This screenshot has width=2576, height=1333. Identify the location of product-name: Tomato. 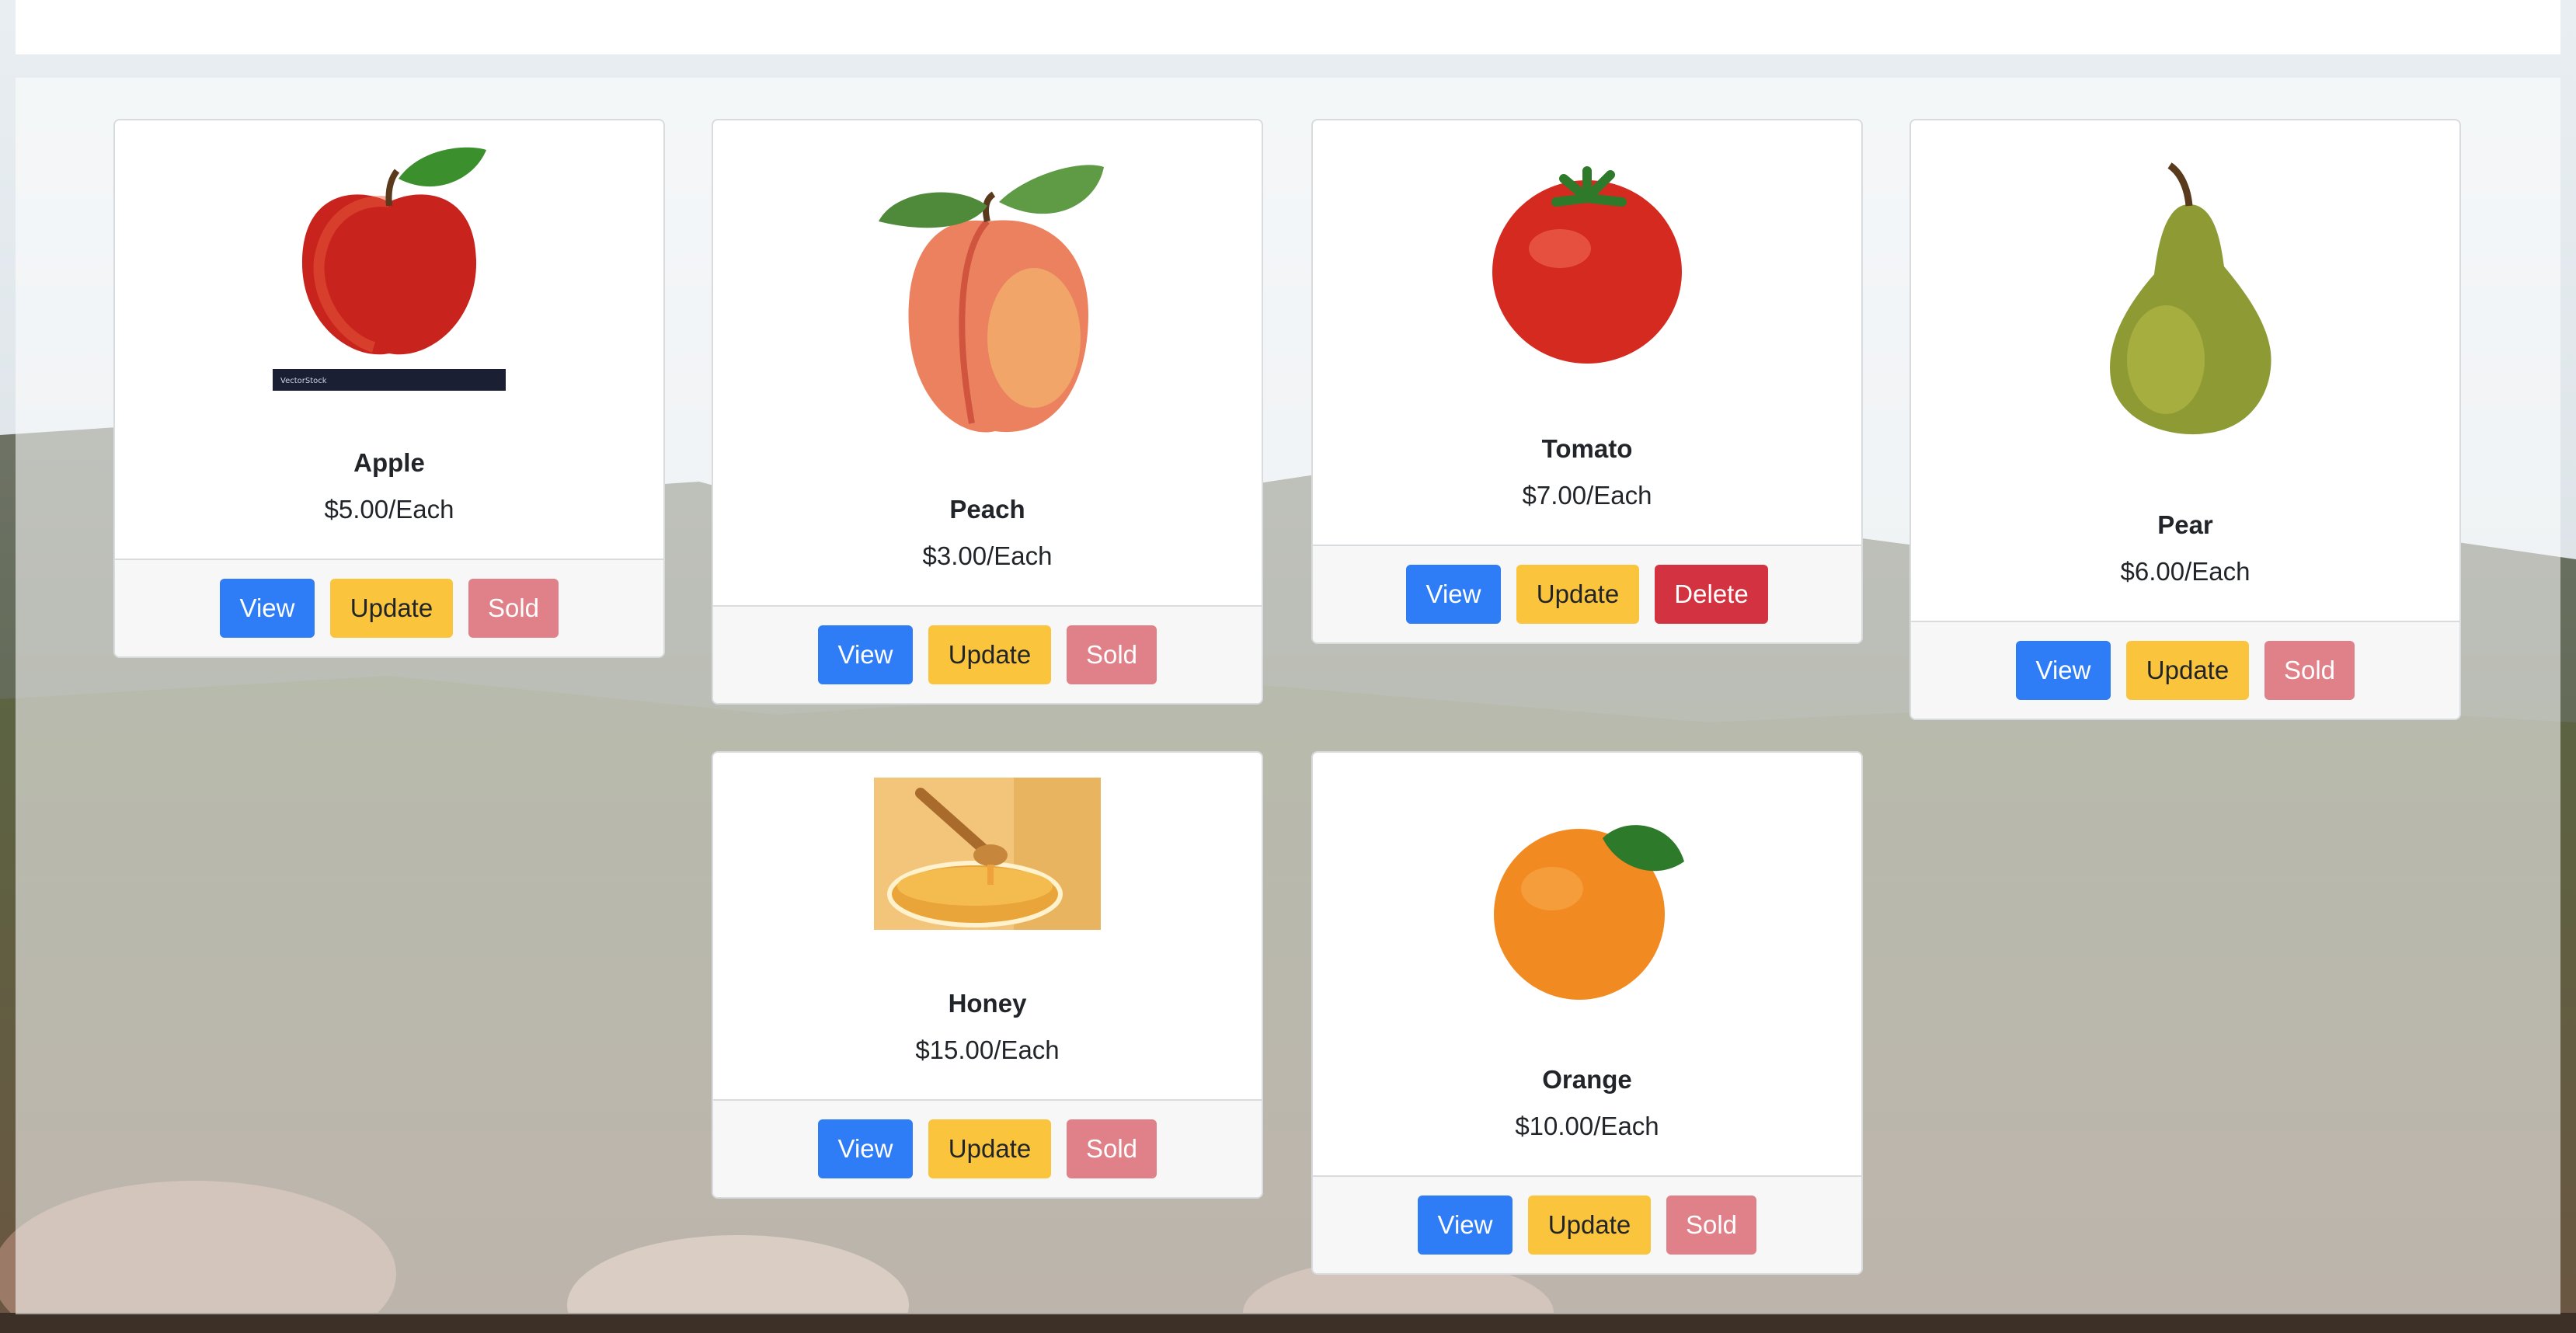
(1587, 448).